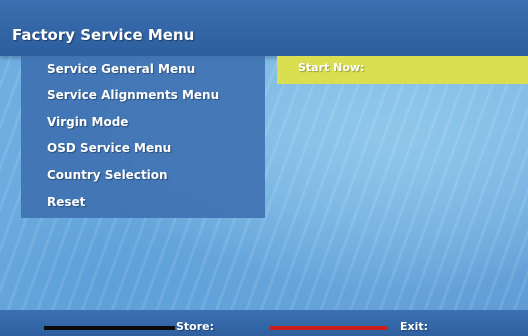 This screenshot has height=336, width=528. Describe the element at coordinates (66, 202) in the screenshot. I see `menu-item-reset: Reset` at that location.